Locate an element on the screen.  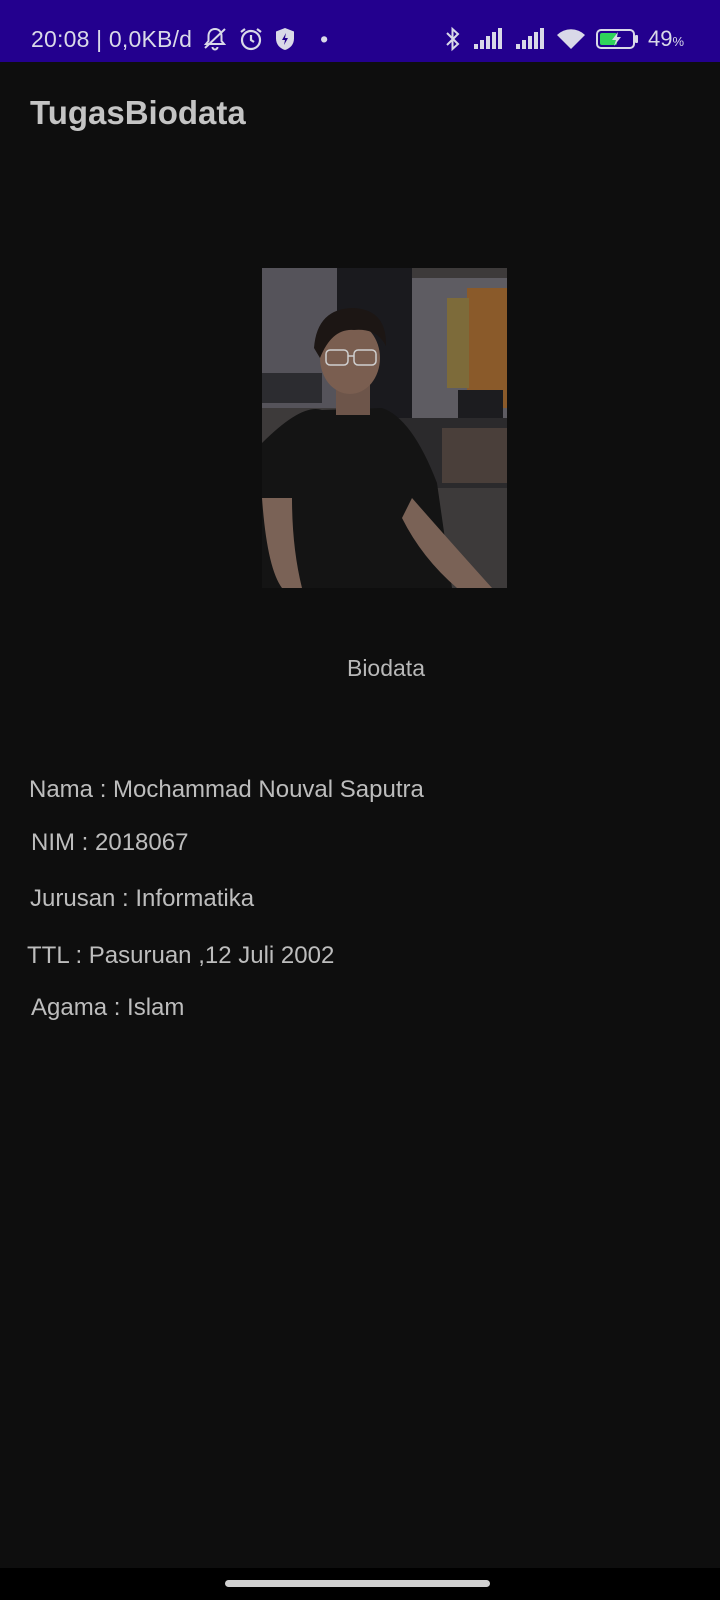
battery-charging-icon is located at coordinates (617, 39).